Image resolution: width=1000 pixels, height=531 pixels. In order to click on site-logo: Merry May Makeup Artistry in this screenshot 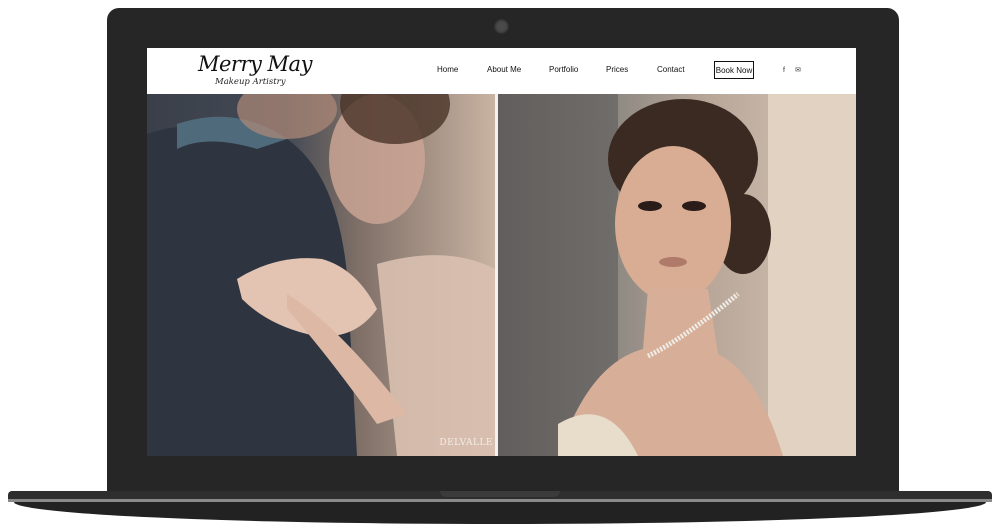, I will do `click(258, 72)`.